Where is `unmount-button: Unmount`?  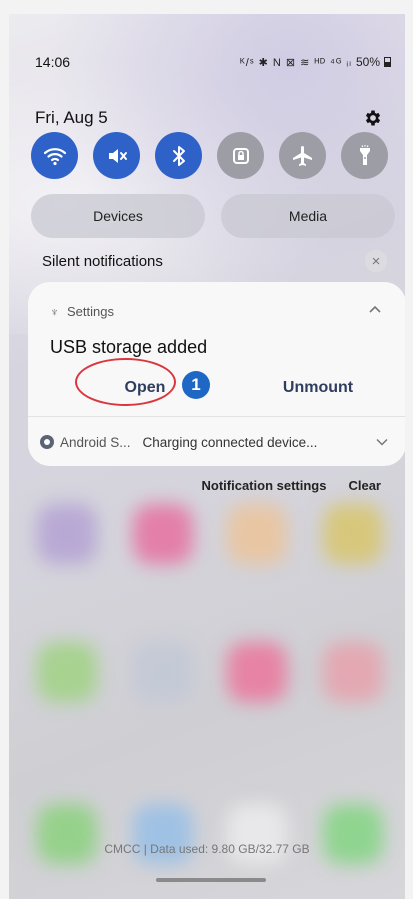
unmount-button: Unmount is located at coordinates (318, 388).